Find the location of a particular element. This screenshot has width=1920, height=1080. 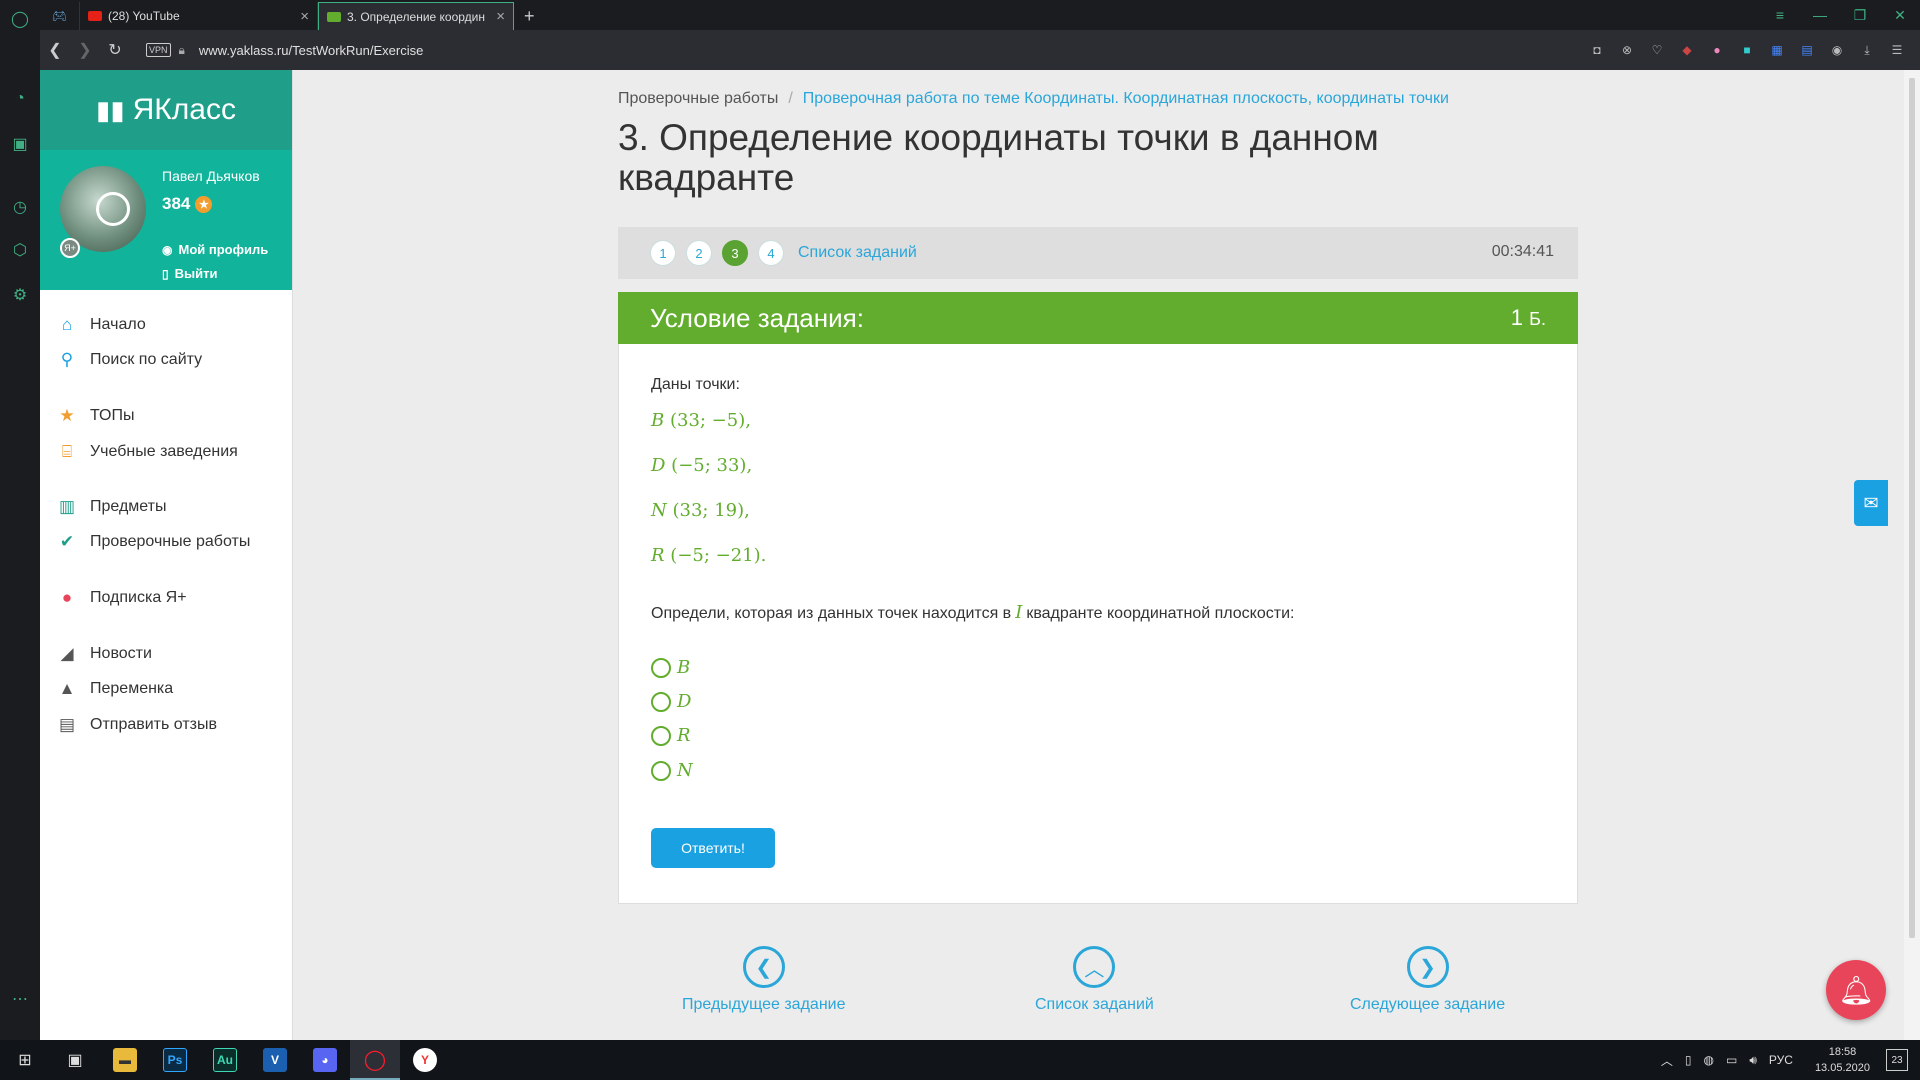

download-icon: ⤓ is located at coordinates (1867, 50).